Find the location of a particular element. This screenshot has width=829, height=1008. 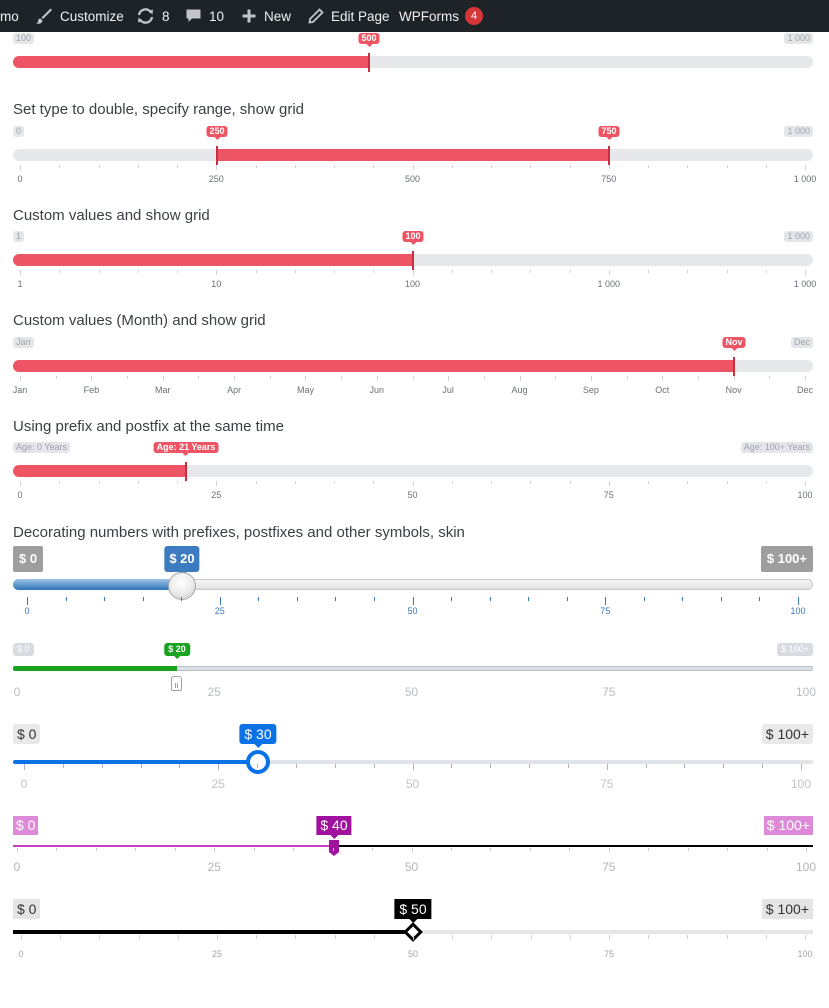

slider-4-track is located at coordinates (413, 366).